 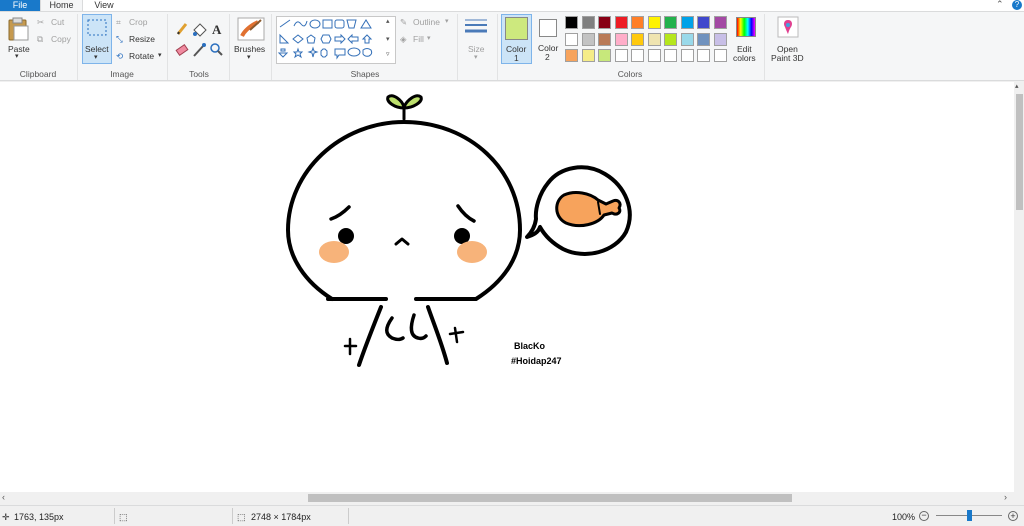 What do you see at coordinates (61, 39) in the screenshot?
I see `copy-label: Copy` at bounding box center [61, 39].